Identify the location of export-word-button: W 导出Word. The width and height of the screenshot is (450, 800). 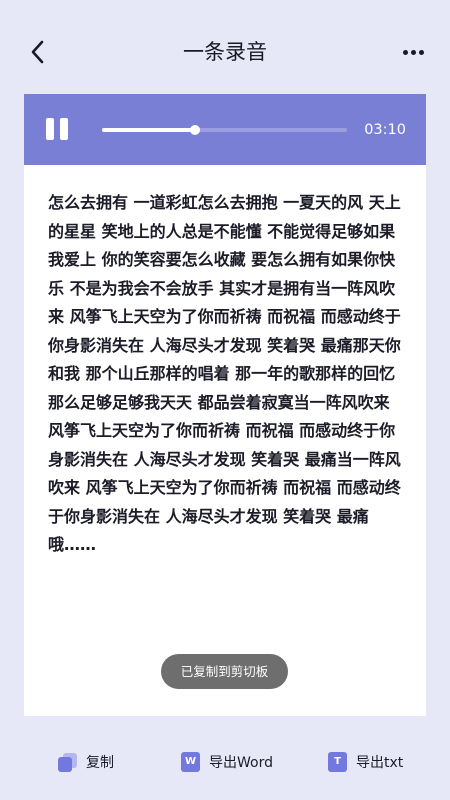
(227, 762).